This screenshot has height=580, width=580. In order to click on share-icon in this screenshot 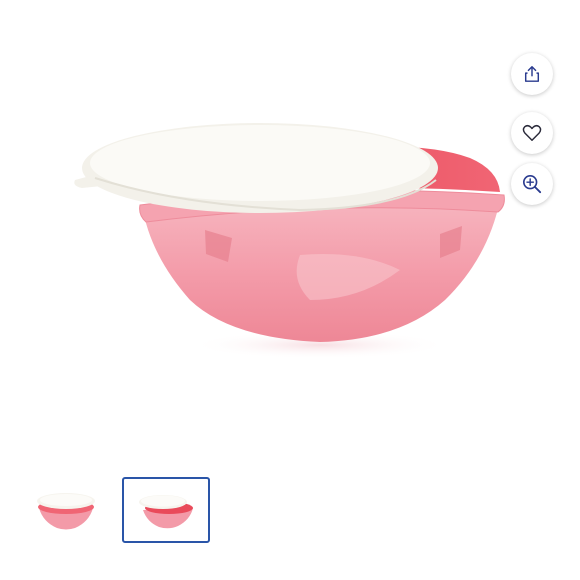, I will do `click(532, 74)`.